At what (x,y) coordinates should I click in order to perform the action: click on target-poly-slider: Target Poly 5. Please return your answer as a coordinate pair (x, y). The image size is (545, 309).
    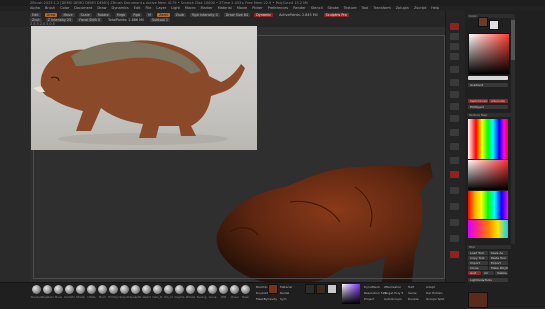
    Looking at the image, I should click on (393, 293).